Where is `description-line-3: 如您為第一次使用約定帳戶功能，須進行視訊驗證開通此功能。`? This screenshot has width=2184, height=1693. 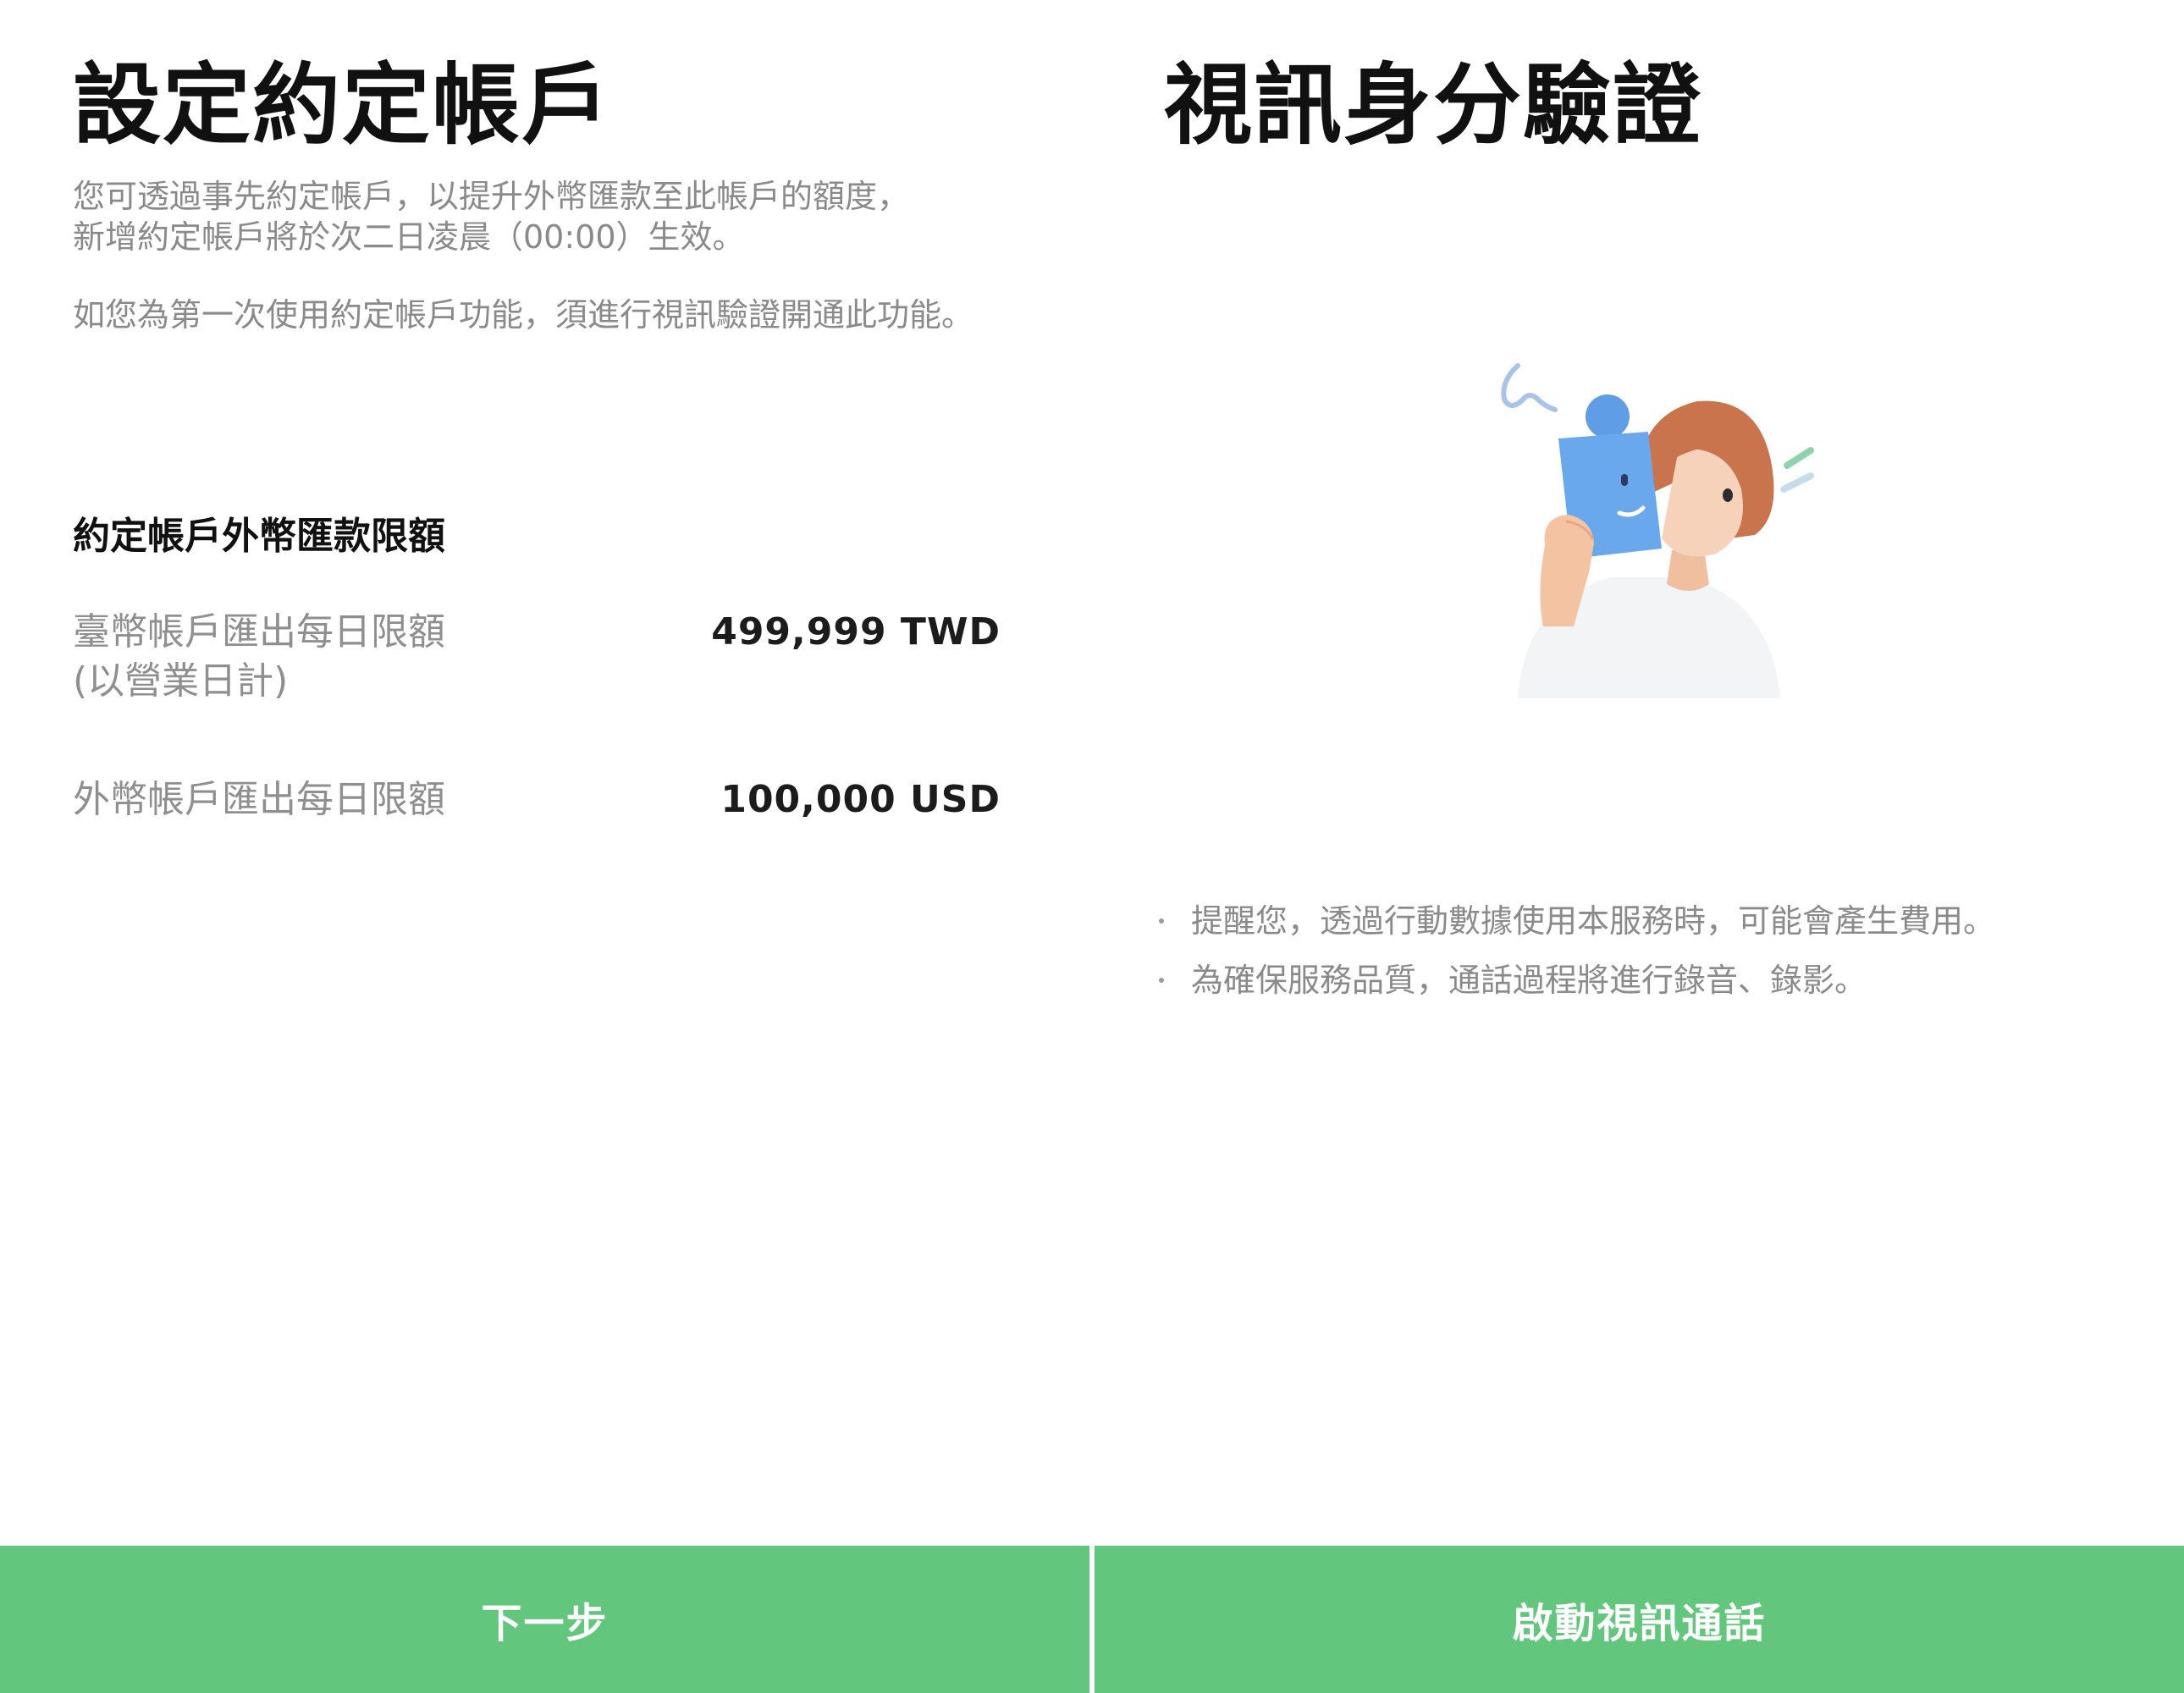 description-line-3: 如您為第一次使用約定帳戶功能，須進行視訊驗證開通此功能。 is located at coordinates (523, 315).